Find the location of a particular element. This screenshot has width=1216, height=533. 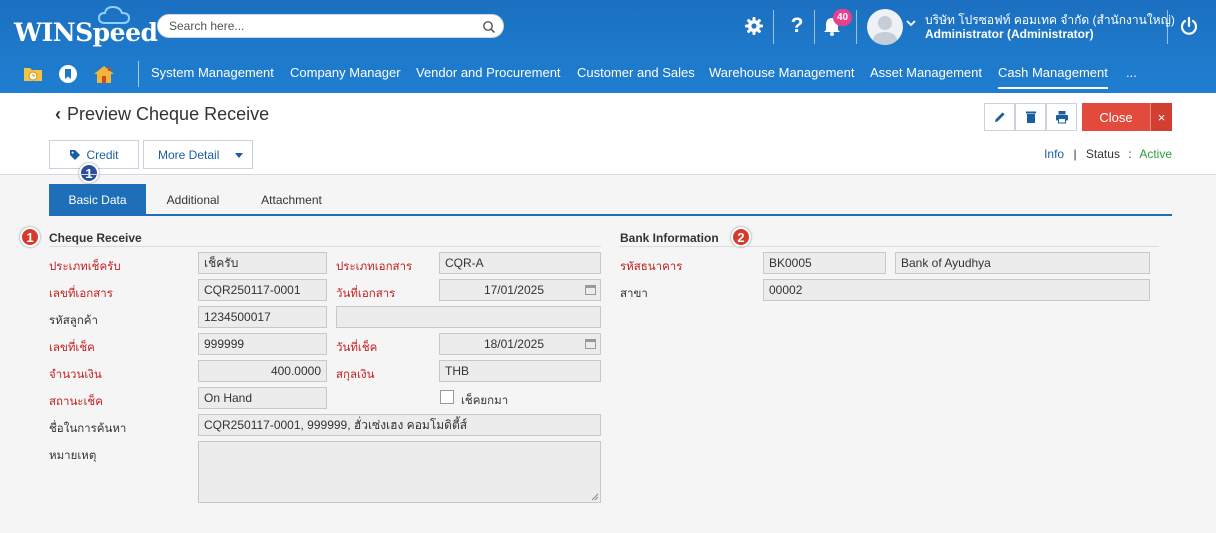

label-cheque-status: สถานะเช็ค is located at coordinates (76, 402).